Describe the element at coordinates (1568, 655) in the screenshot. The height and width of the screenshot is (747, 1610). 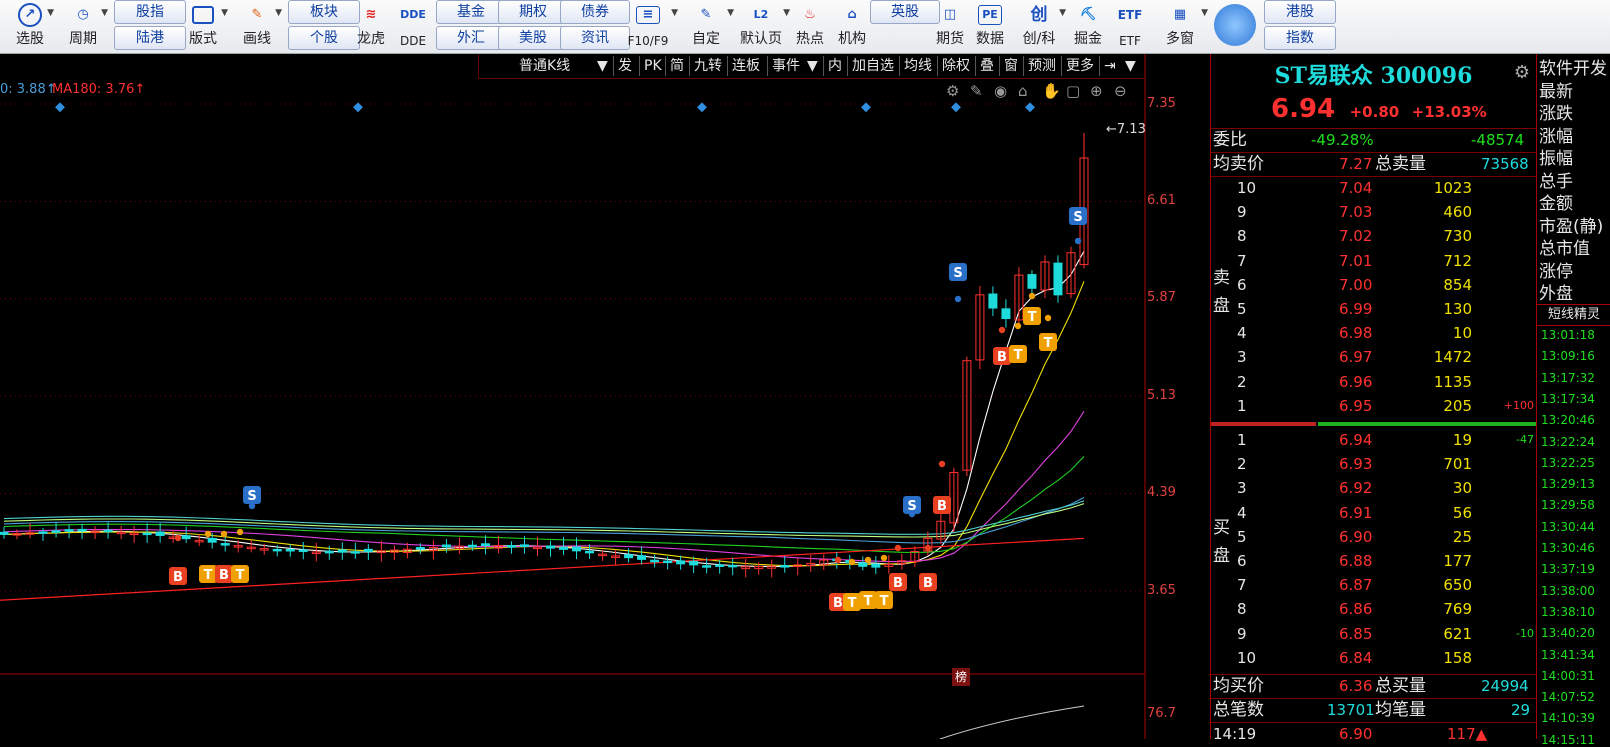
I see `elf-time-item: 13:41:34` at that location.